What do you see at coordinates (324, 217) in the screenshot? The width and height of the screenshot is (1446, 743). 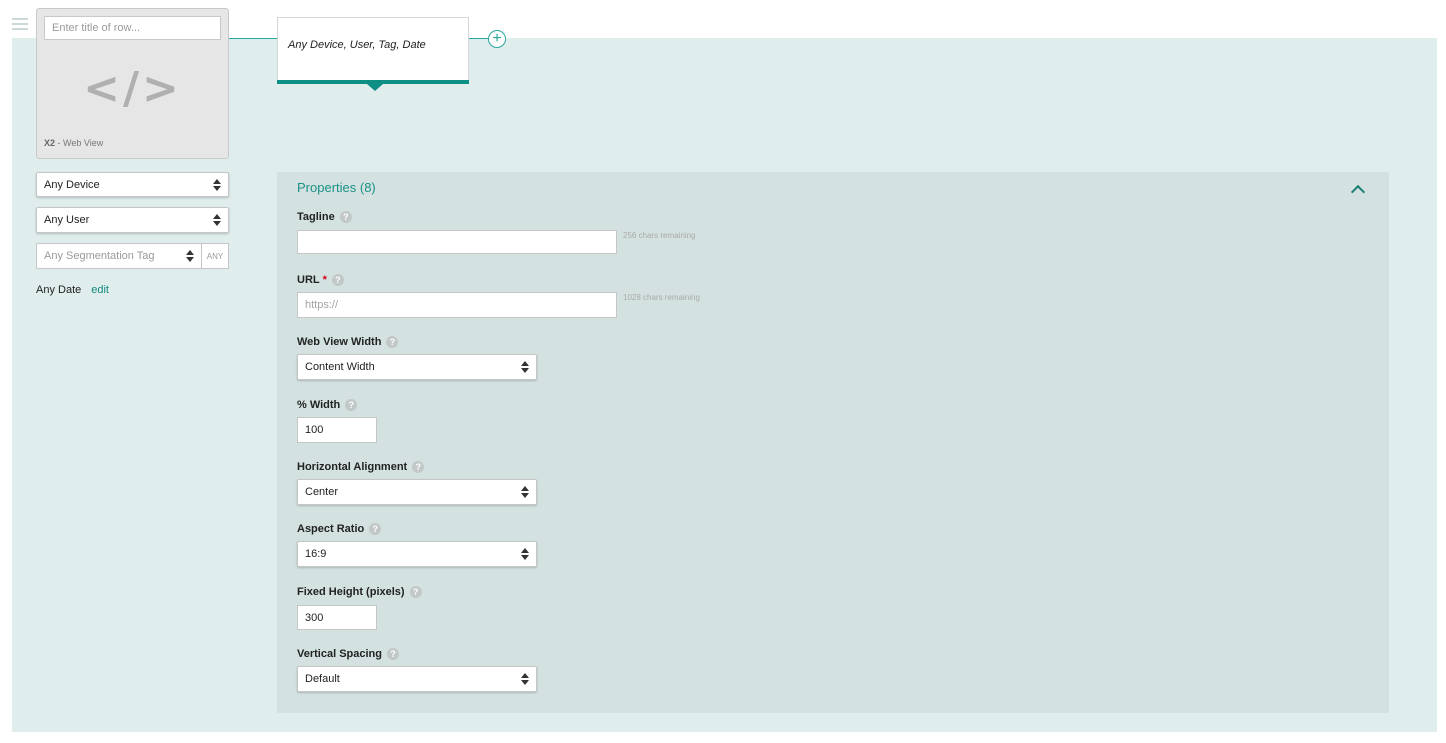 I see `tagline-label: Tagline?` at bounding box center [324, 217].